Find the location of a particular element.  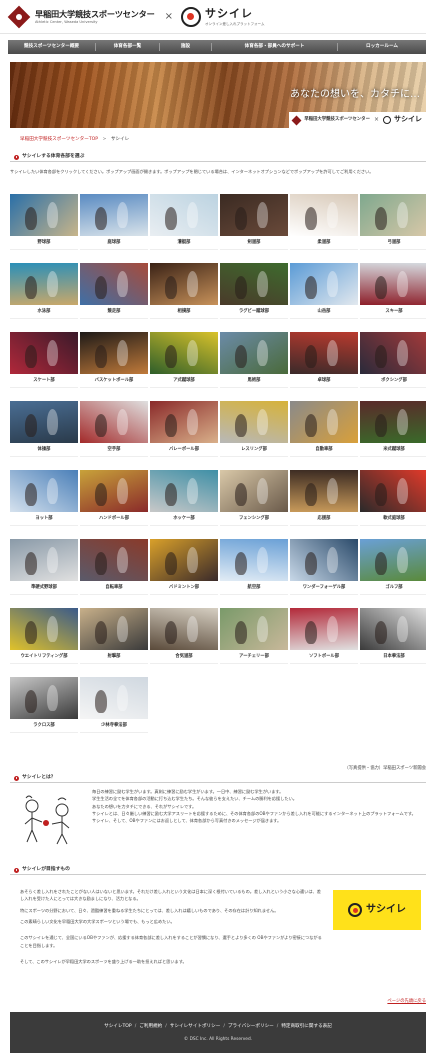

club-tile: バレーボール部 is located at coordinates (184, 429).